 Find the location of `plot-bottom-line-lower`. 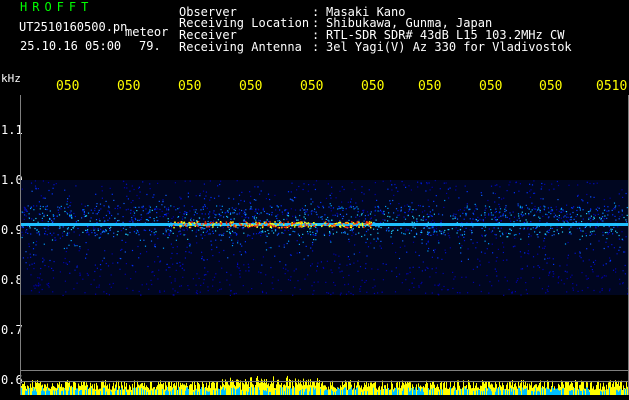

plot-bottom-line-lower is located at coordinates (324, 381).